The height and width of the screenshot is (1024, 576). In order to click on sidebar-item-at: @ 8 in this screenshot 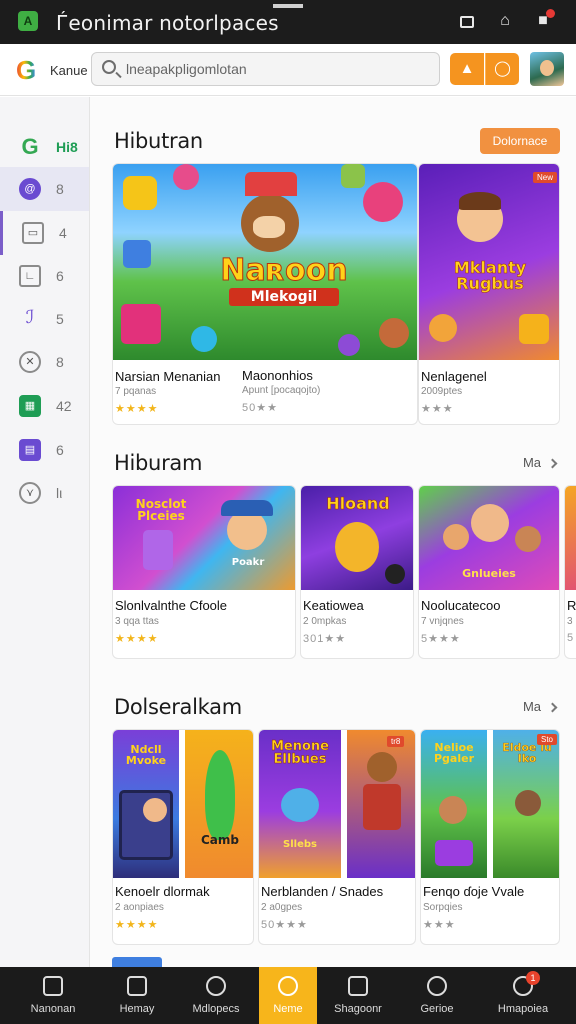, I will do `click(44, 189)`.